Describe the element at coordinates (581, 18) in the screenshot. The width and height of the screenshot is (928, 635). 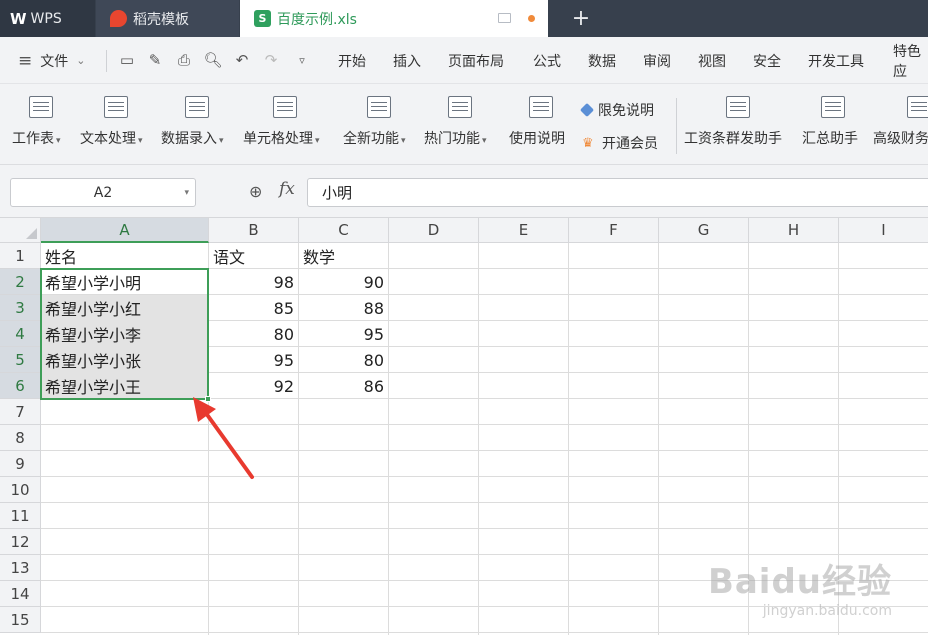
I see `new-tab-button: +` at that location.